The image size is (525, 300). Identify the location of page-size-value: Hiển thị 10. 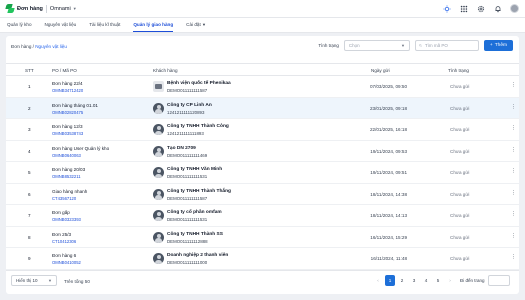
(27, 280).